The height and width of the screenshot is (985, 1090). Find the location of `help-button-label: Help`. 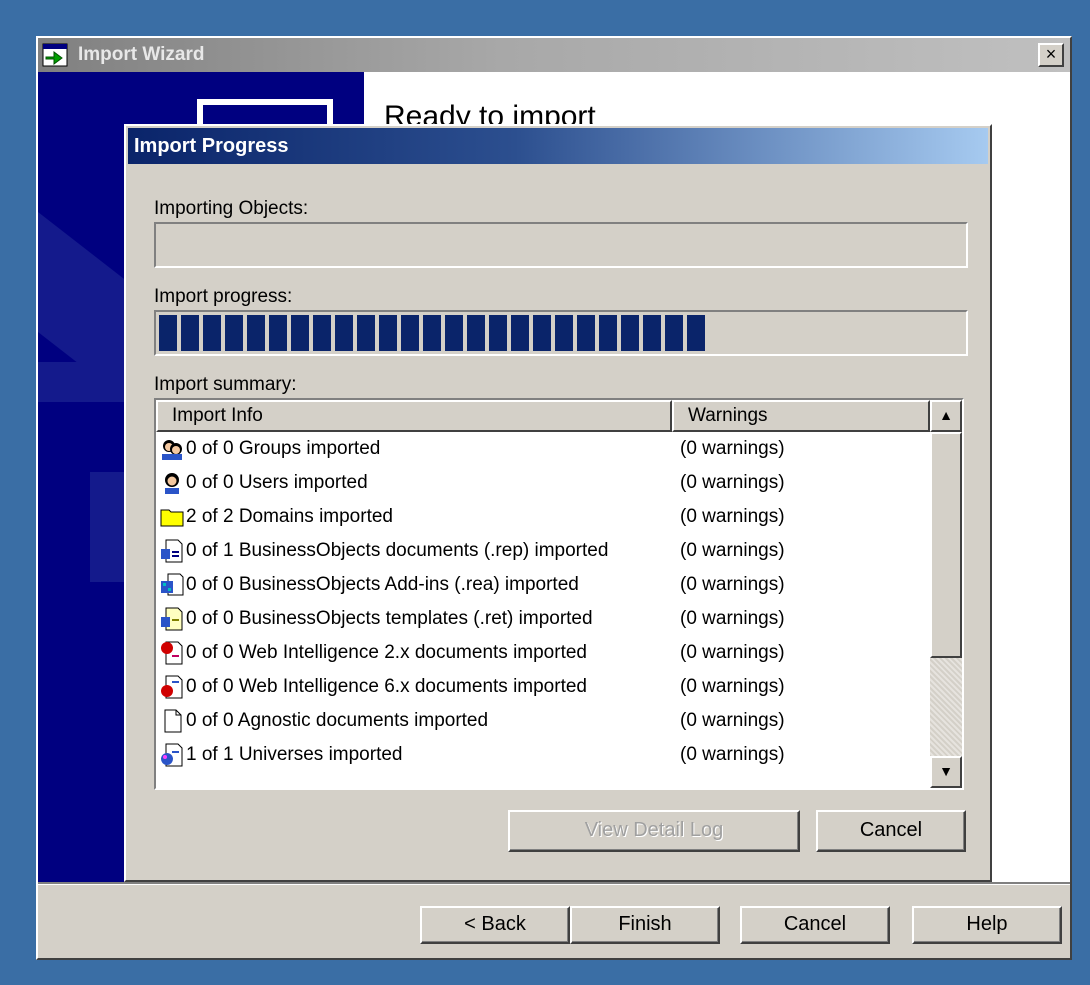

help-button-label: Help is located at coordinates (987, 924).